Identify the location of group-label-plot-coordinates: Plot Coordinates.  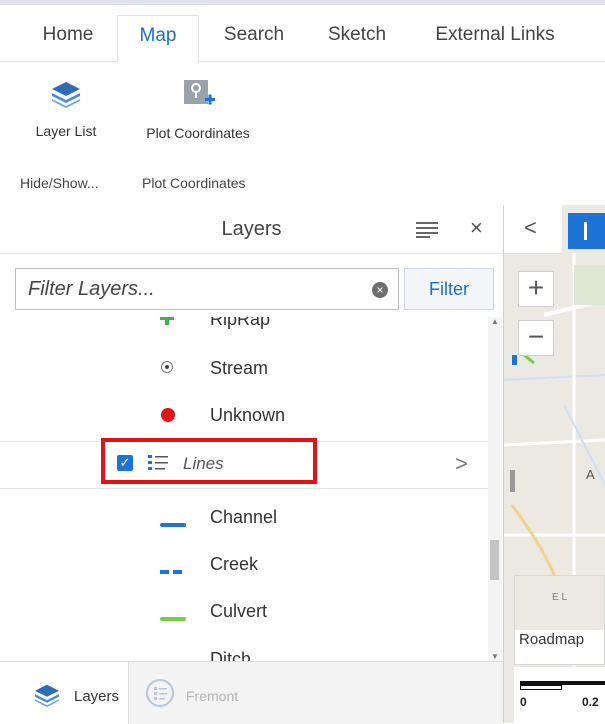
(194, 183).